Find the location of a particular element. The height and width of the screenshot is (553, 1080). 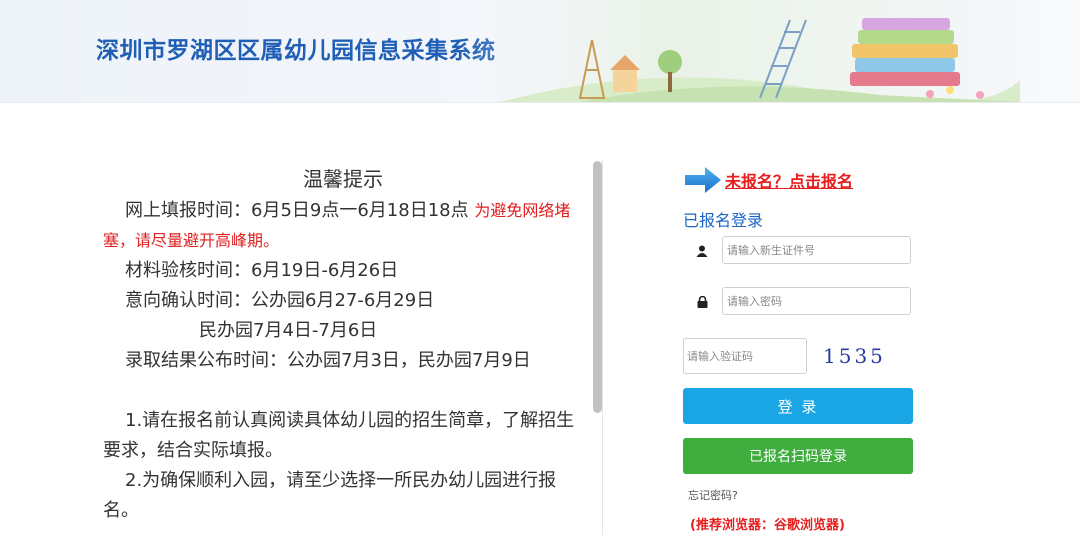

login-button: 登 录 is located at coordinates (798, 406).